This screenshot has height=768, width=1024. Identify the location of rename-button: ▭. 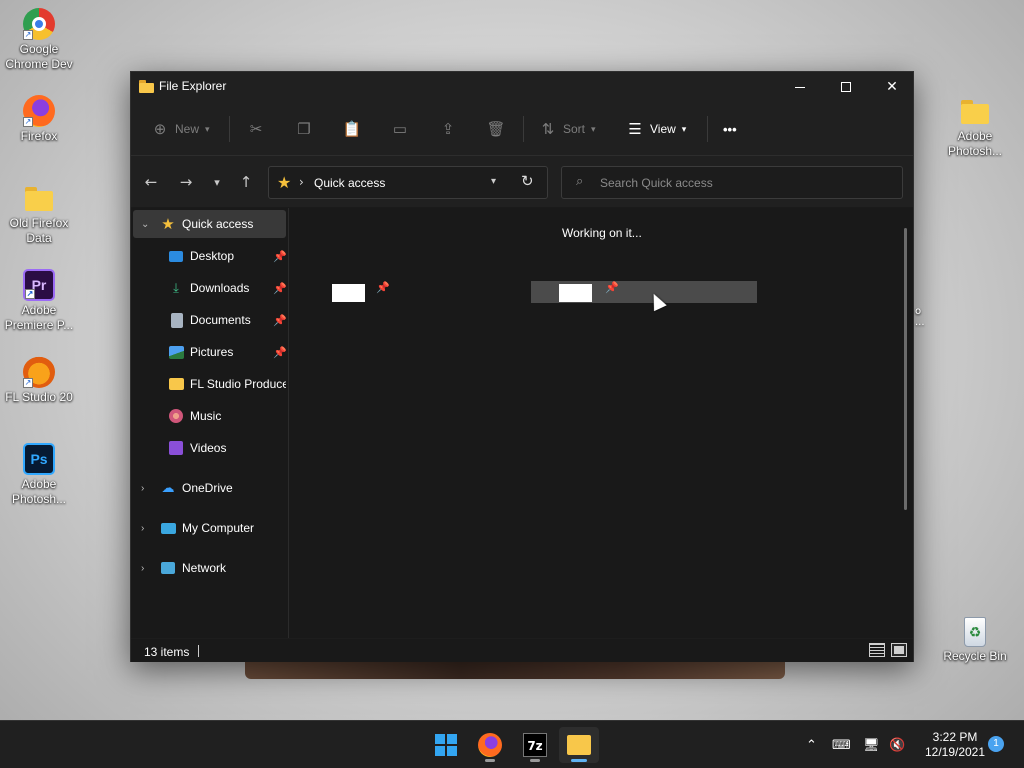
(400, 129).